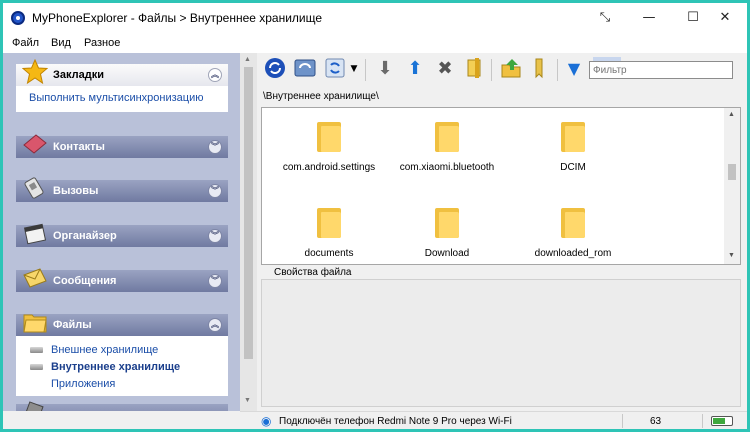  Describe the element at coordinates (329, 253) in the screenshot. I see `folder-name: documents` at that location.